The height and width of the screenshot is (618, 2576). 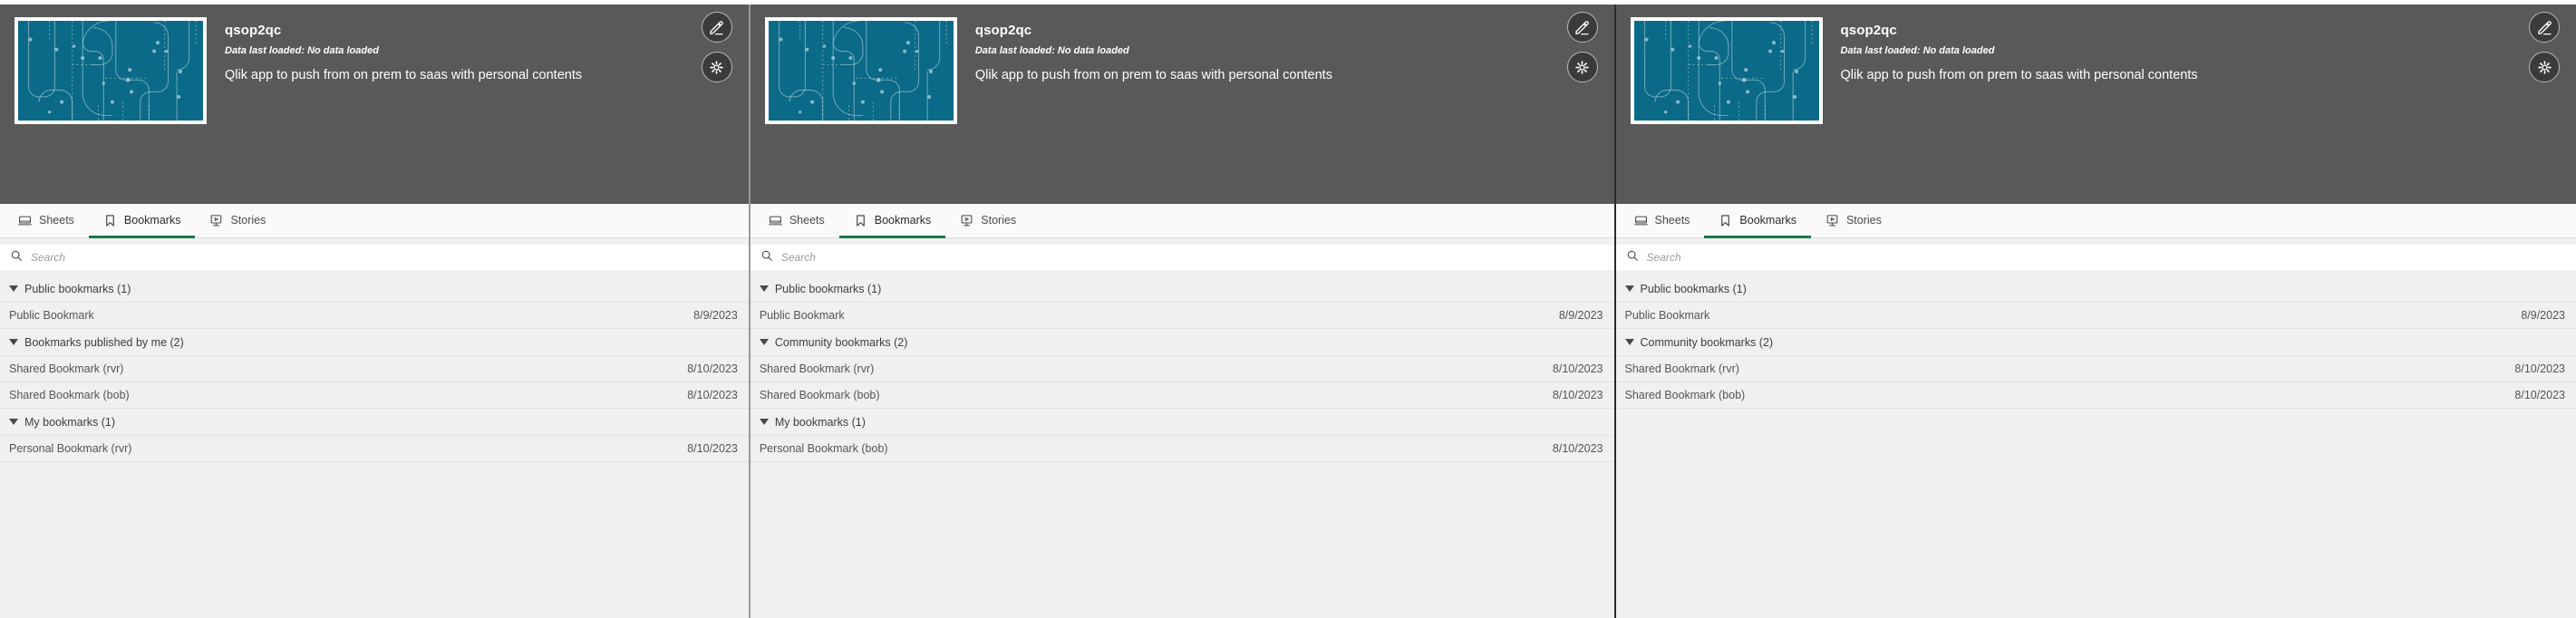 What do you see at coordinates (823, 449) in the screenshot?
I see `bookmark-name: Personal Bookmark (bob)` at bounding box center [823, 449].